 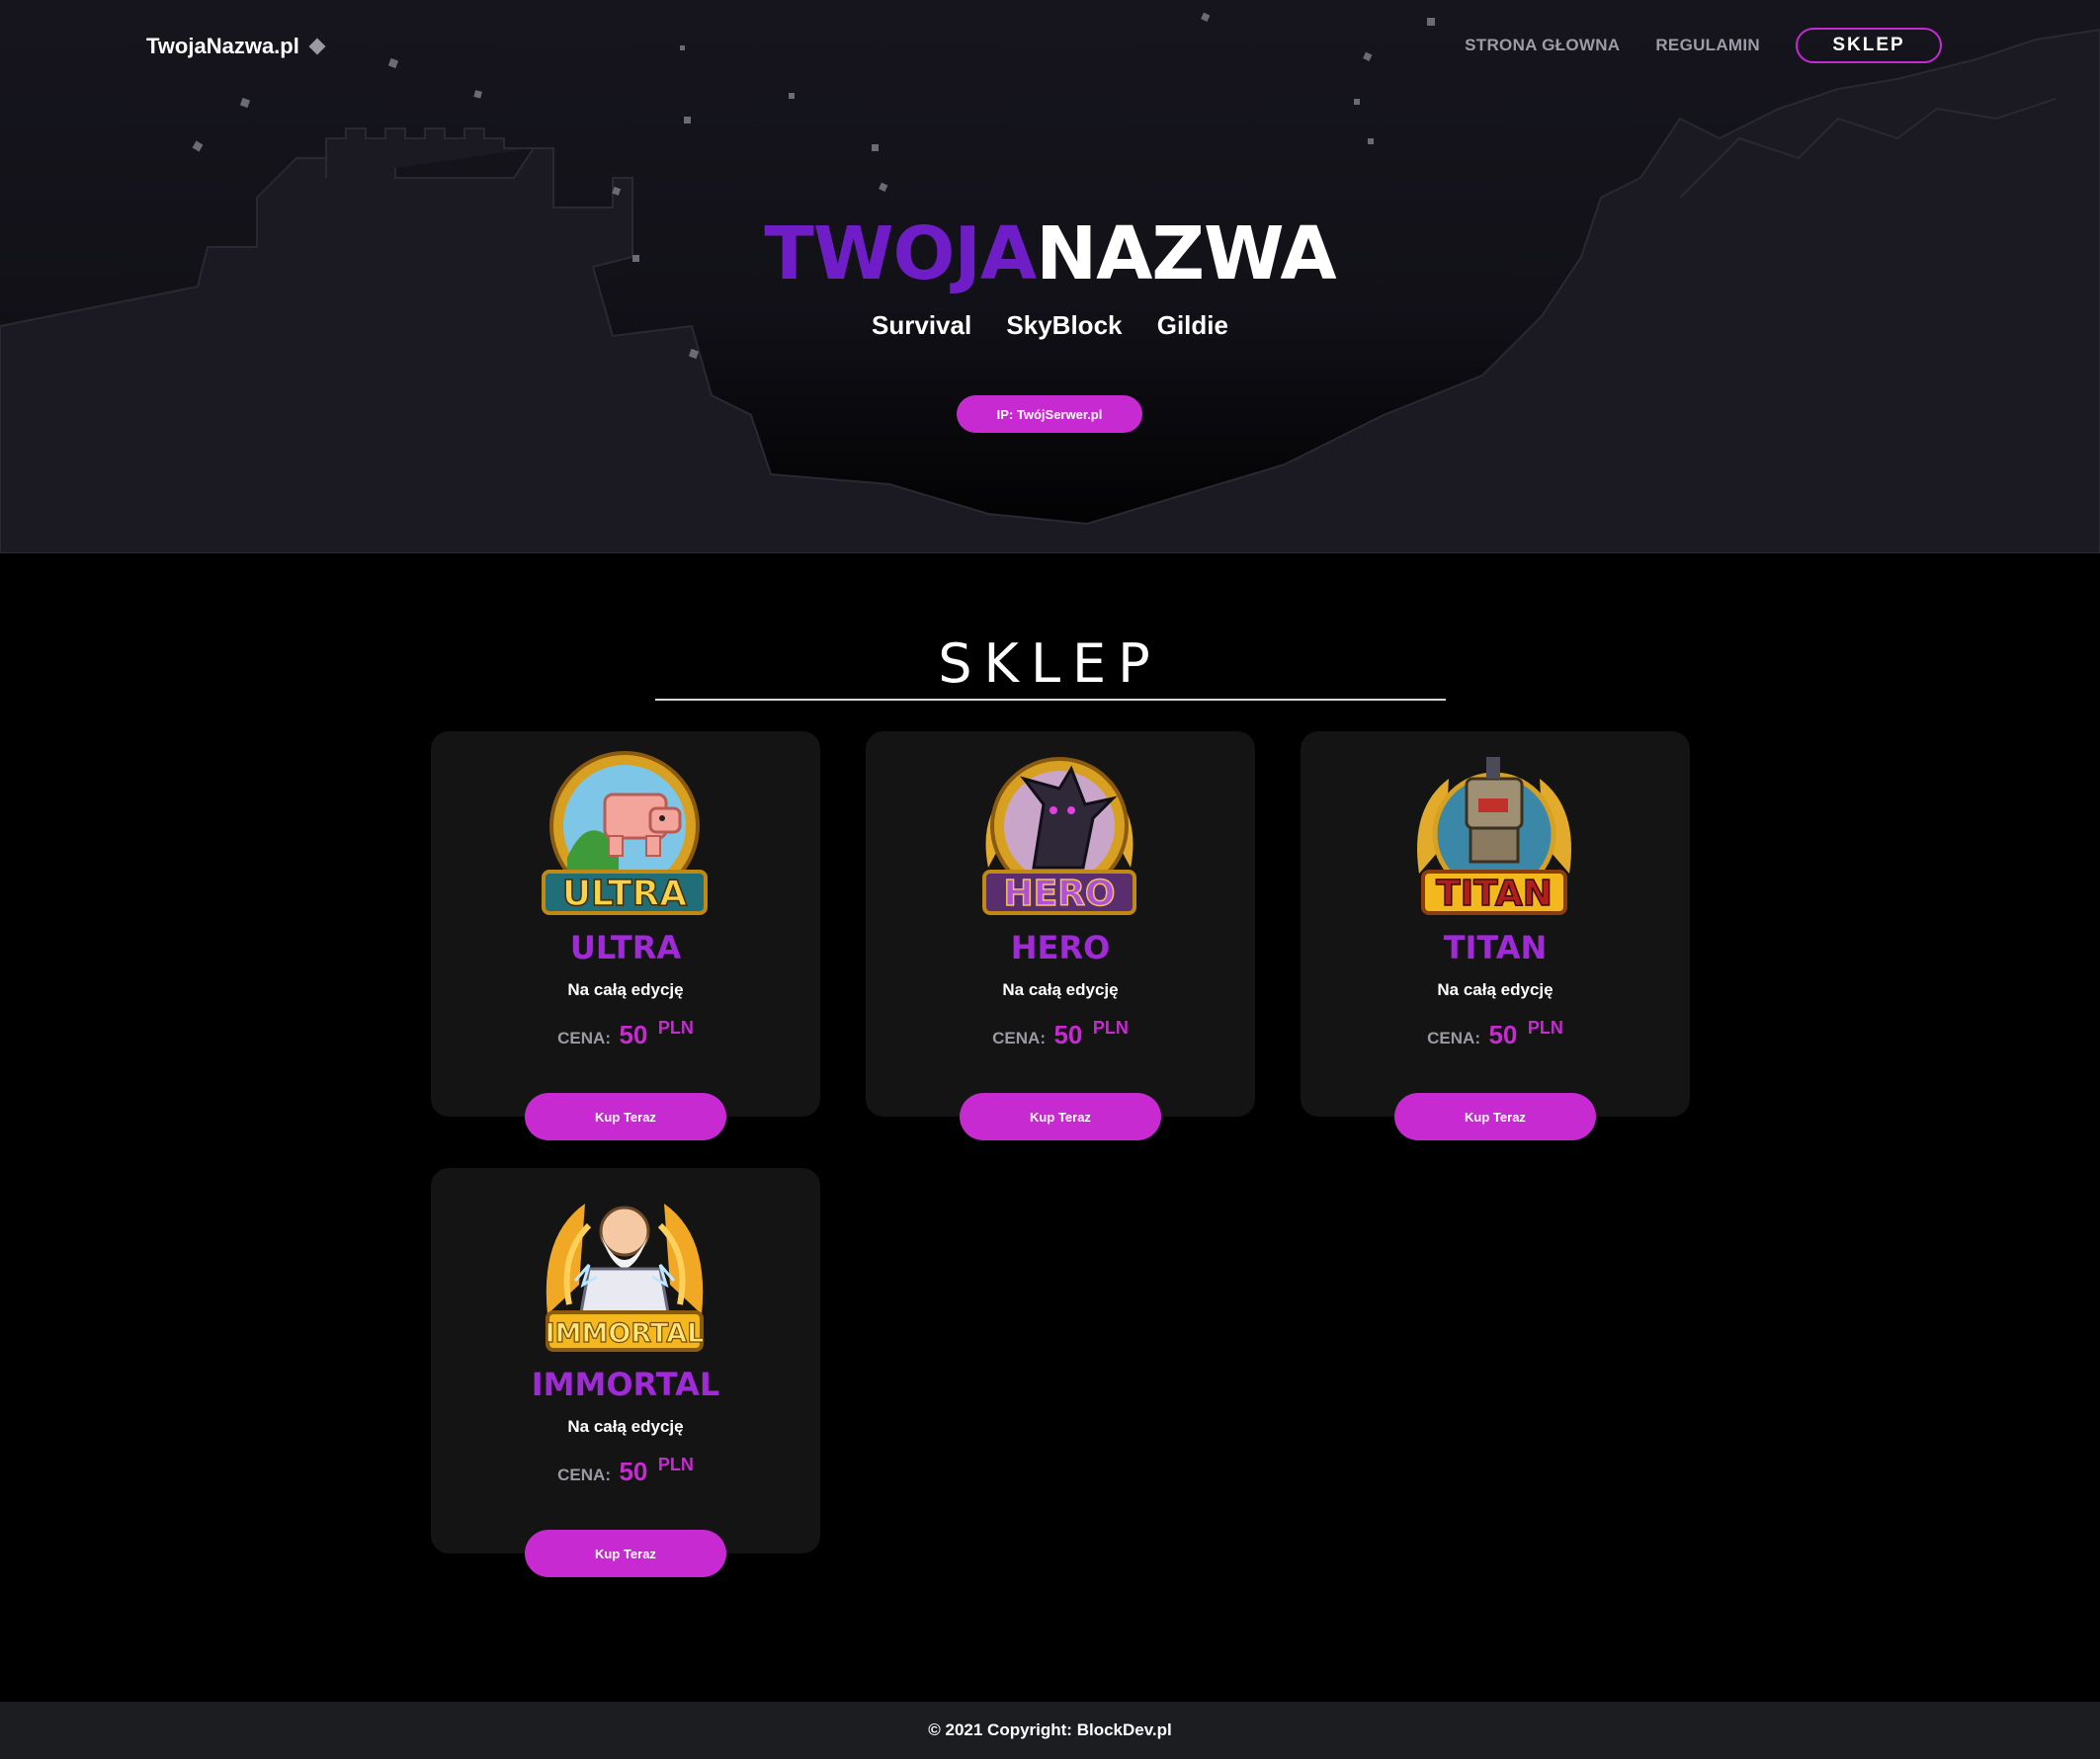 What do you see at coordinates (1192, 325) in the screenshot?
I see `game-mode: Gildie` at bounding box center [1192, 325].